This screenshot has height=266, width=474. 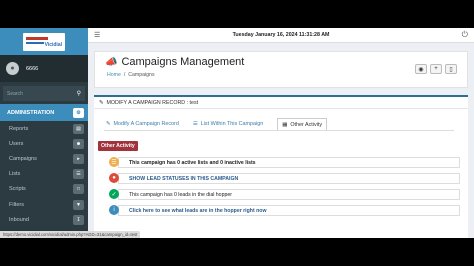 I want to click on top-bar: ☰ Tuesday January 16, 2024 11:31:28 AM ⏻, so click(x=281, y=35).